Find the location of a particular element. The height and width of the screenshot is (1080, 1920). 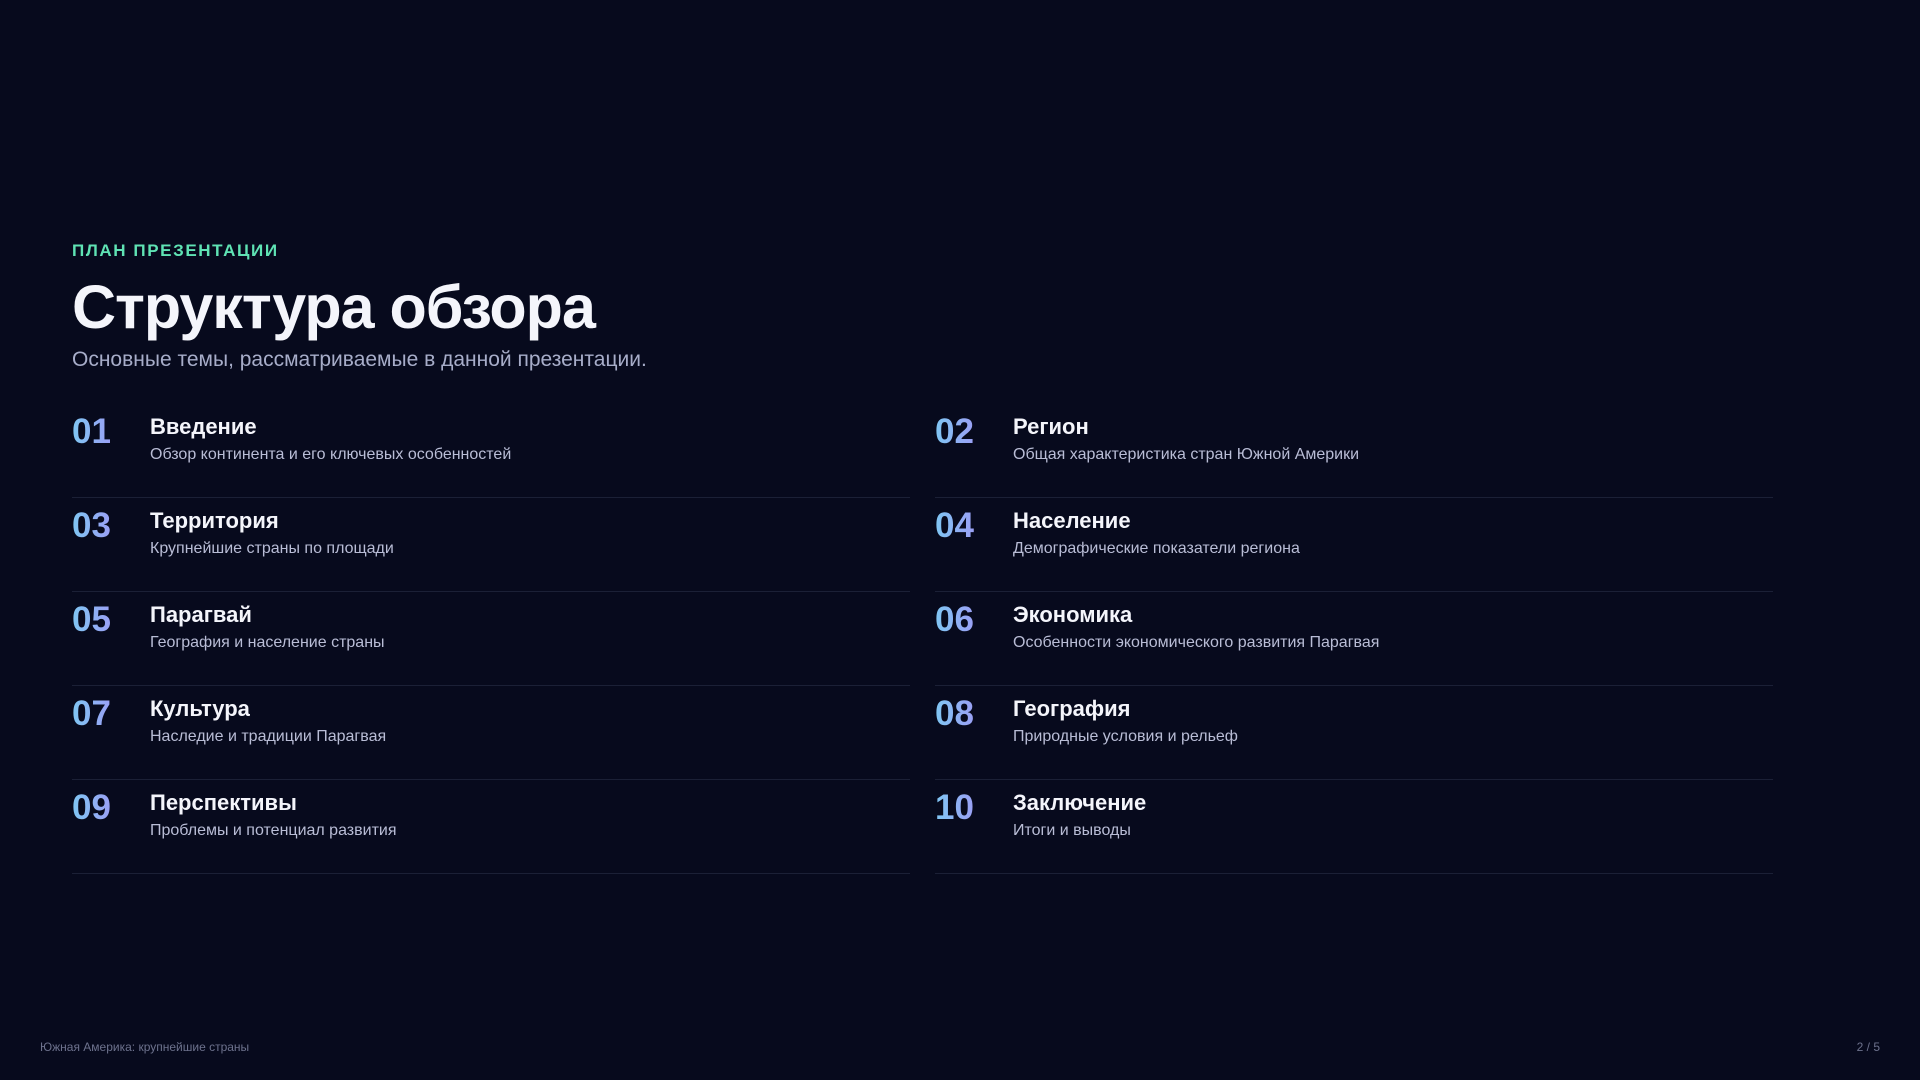

agenda-item: 10 Заключение Итоги и выводы is located at coordinates (1354, 827).